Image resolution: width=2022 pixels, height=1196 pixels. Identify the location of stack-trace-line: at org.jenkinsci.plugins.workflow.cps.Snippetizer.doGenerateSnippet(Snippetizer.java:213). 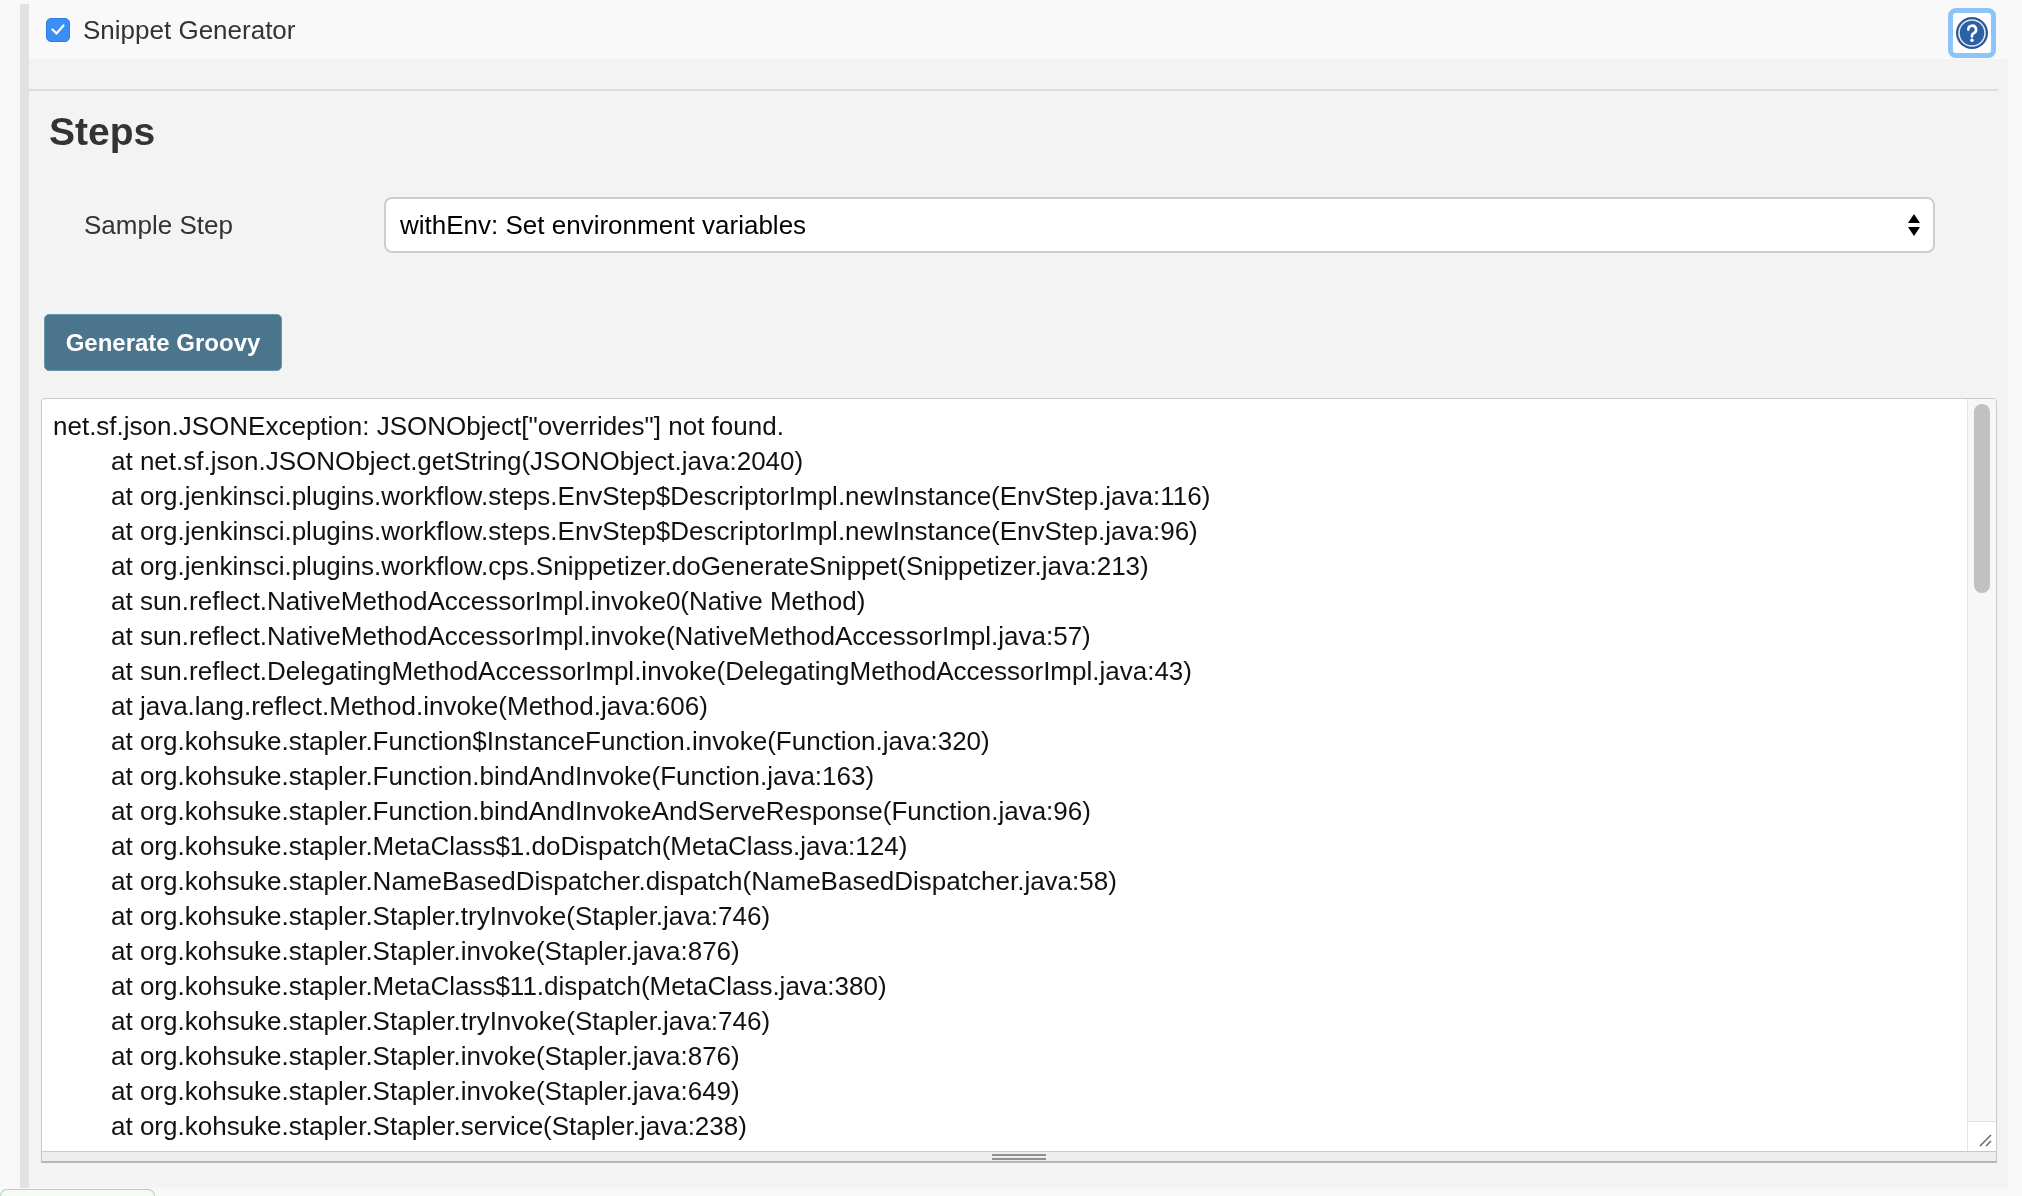
(630, 566).